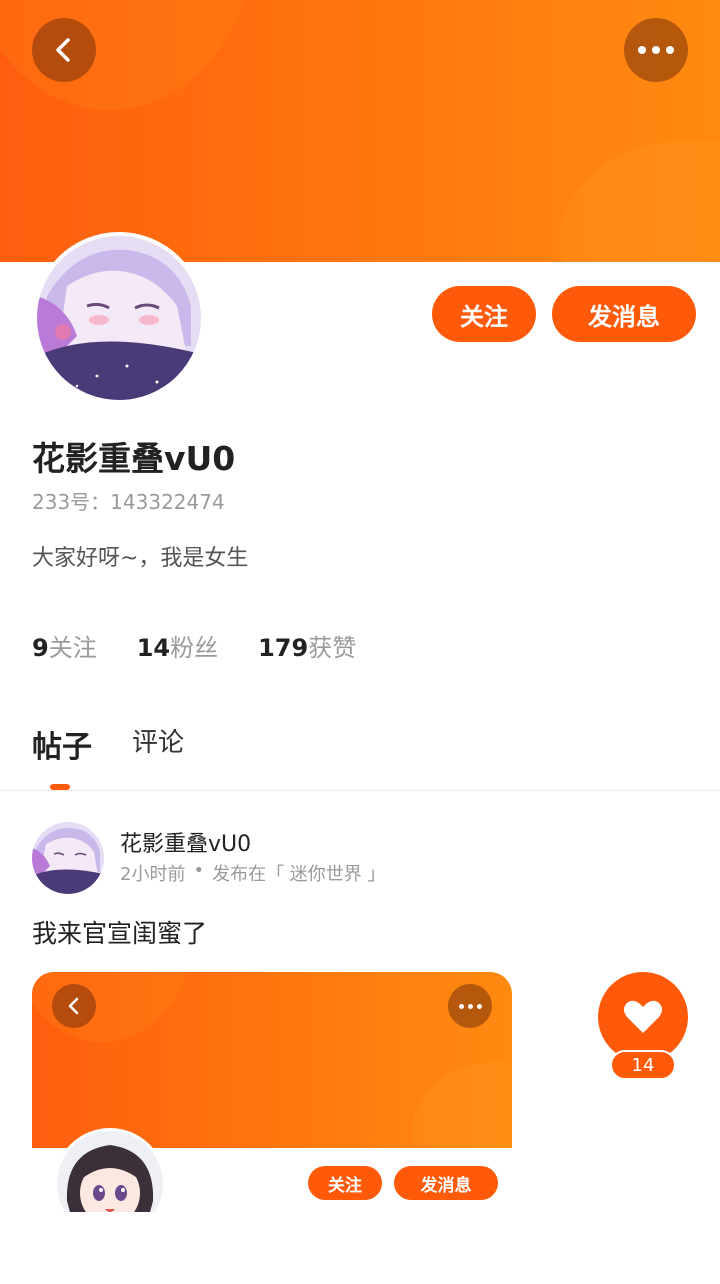 The image size is (720, 1284). What do you see at coordinates (345, 1183) in the screenshot?
I see `image-follow-label: 关注` at bounding box center [345, 1183].